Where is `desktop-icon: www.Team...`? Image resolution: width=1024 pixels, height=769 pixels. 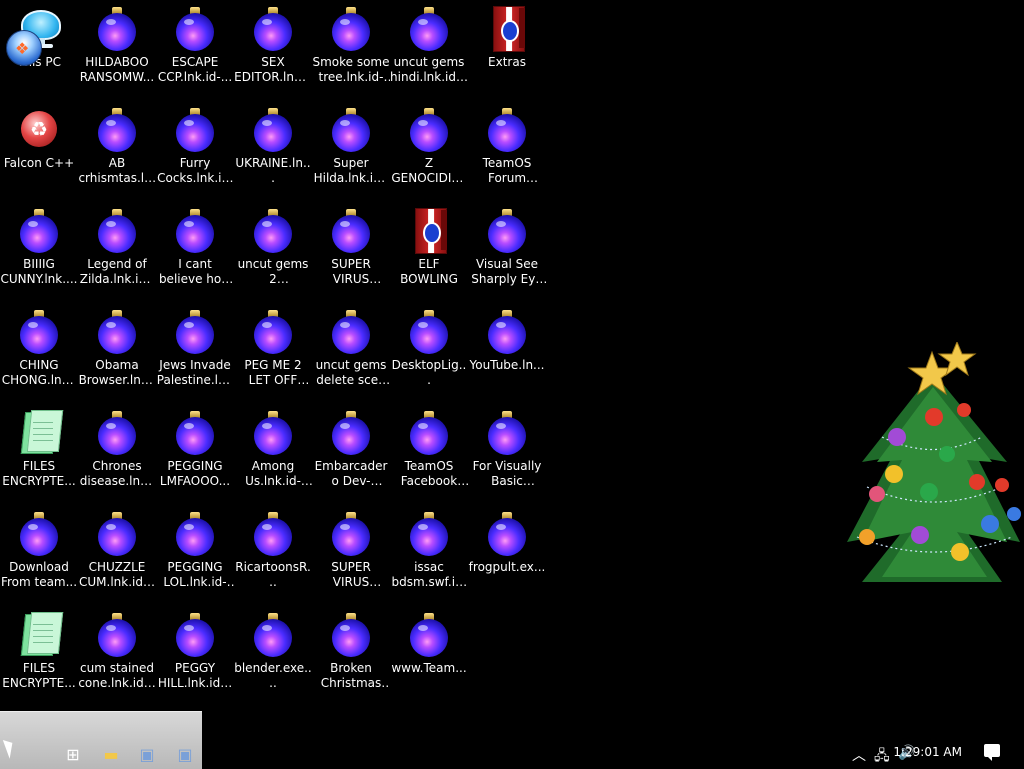
desktop-icon: www.Team... is located at coordinates (429, 654).